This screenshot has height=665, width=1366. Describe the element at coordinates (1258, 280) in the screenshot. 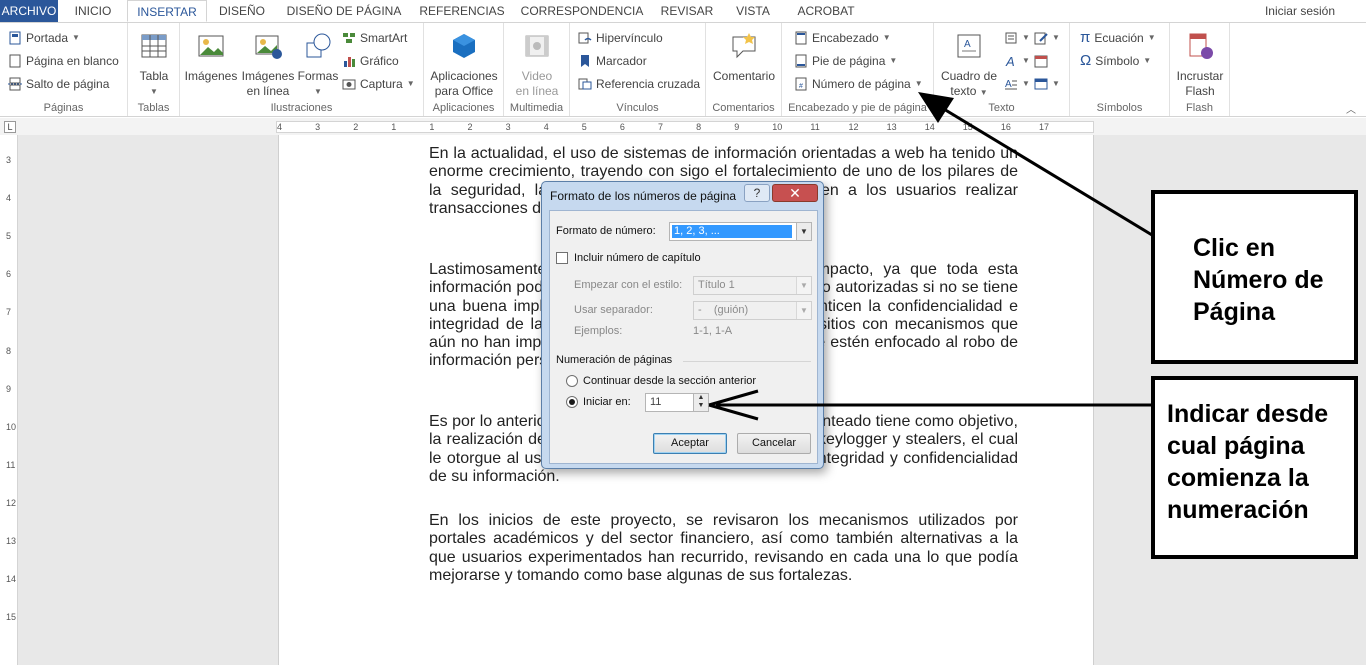

I see `callout1-line2: Número de` at that location.